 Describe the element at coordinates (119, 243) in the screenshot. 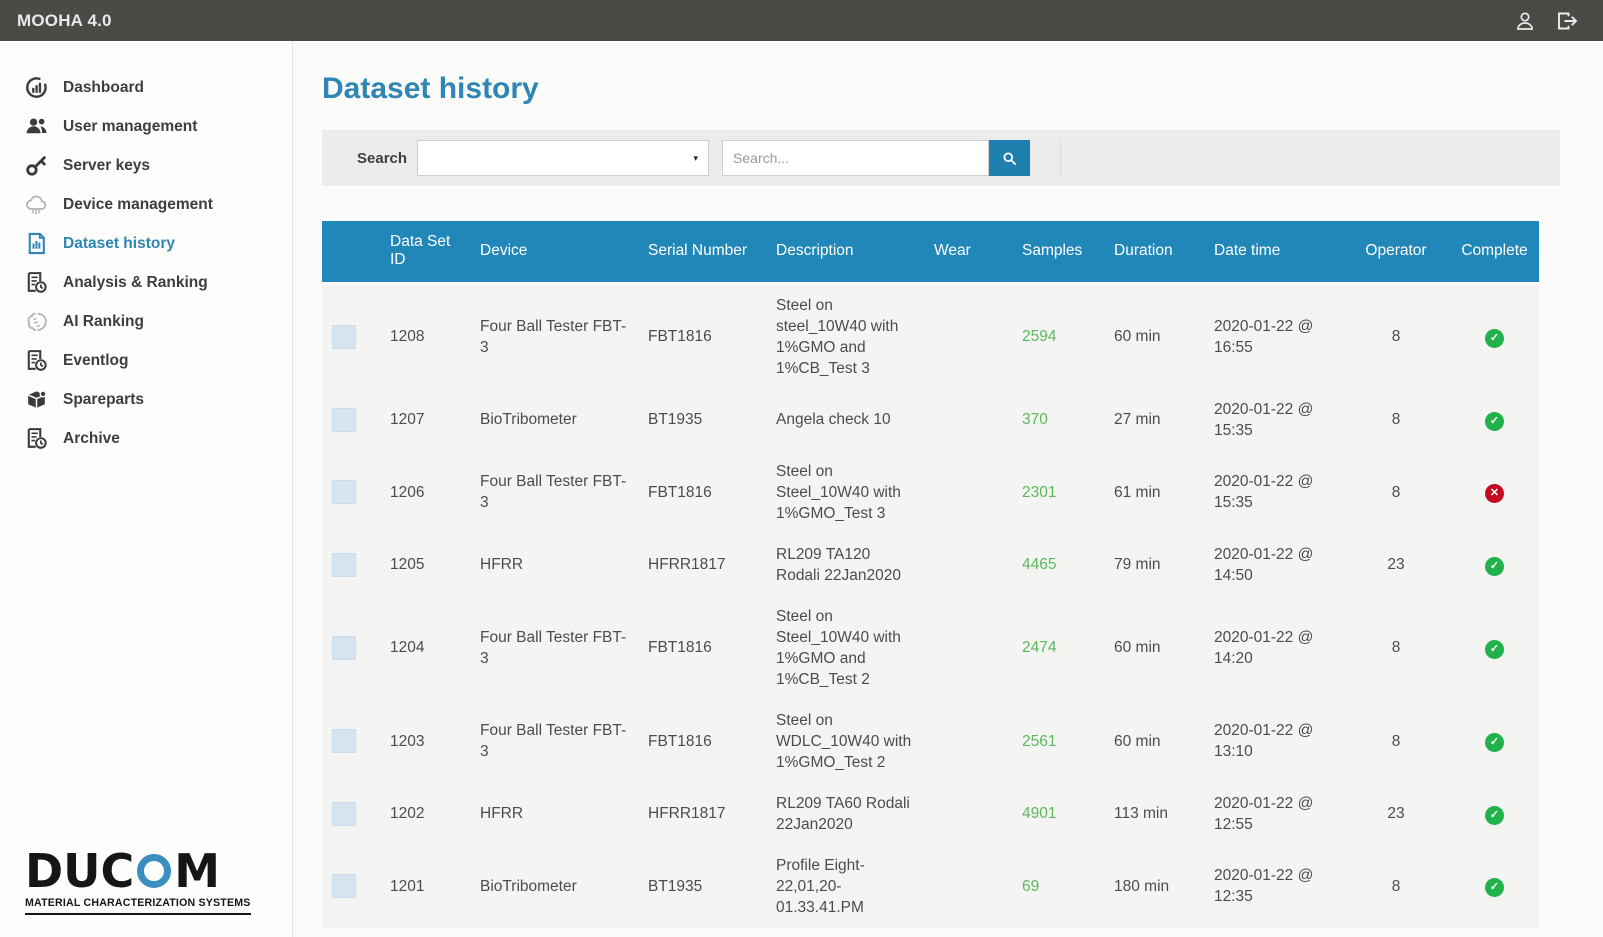

I see `sidebar-item-label: Dataset history` at that location.